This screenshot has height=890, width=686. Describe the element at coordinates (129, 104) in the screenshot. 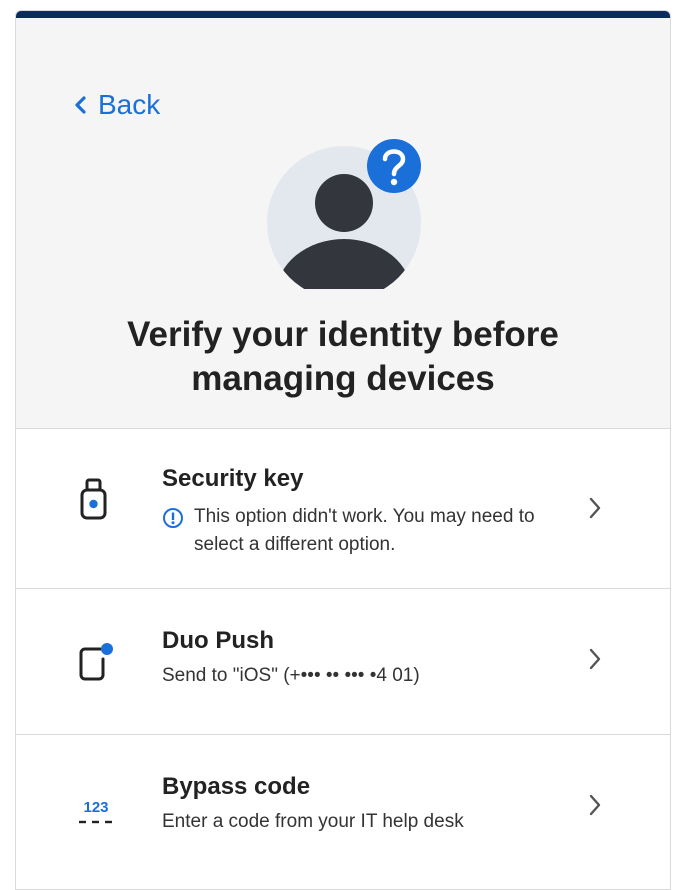

I see `back-label: Back` at that location.